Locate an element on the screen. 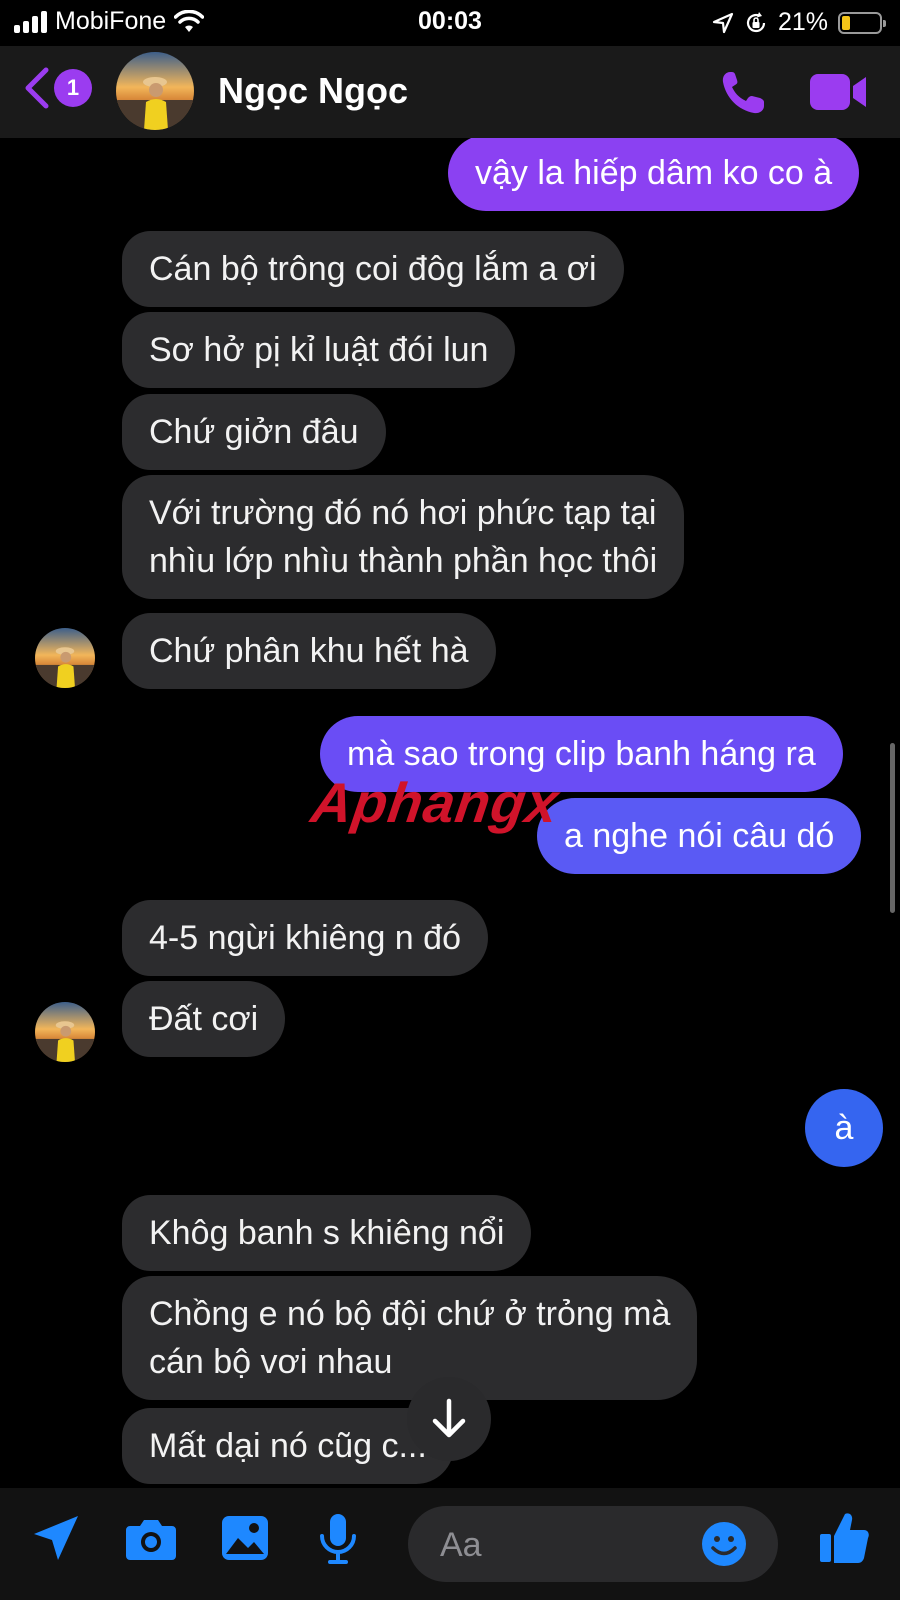 The height and width of the screenshot is (1600, 900). message-line: nhìu lớp nhìu thành phần học thôi is located at coordinates (403, 561).